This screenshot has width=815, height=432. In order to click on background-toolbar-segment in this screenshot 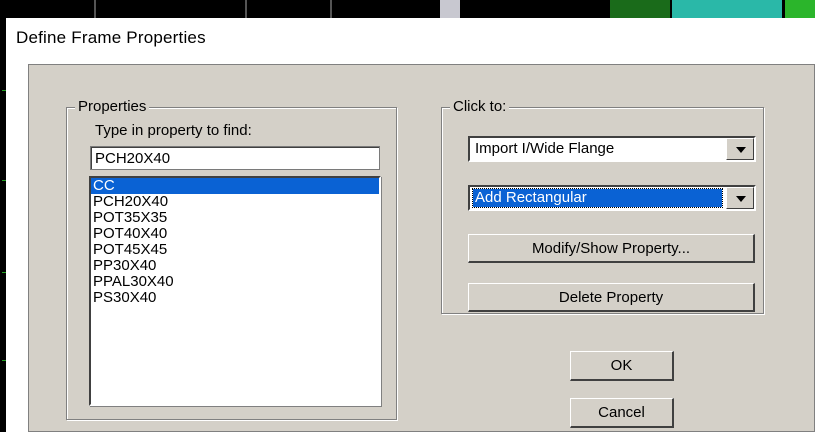, I will do `click(30, 9)`.